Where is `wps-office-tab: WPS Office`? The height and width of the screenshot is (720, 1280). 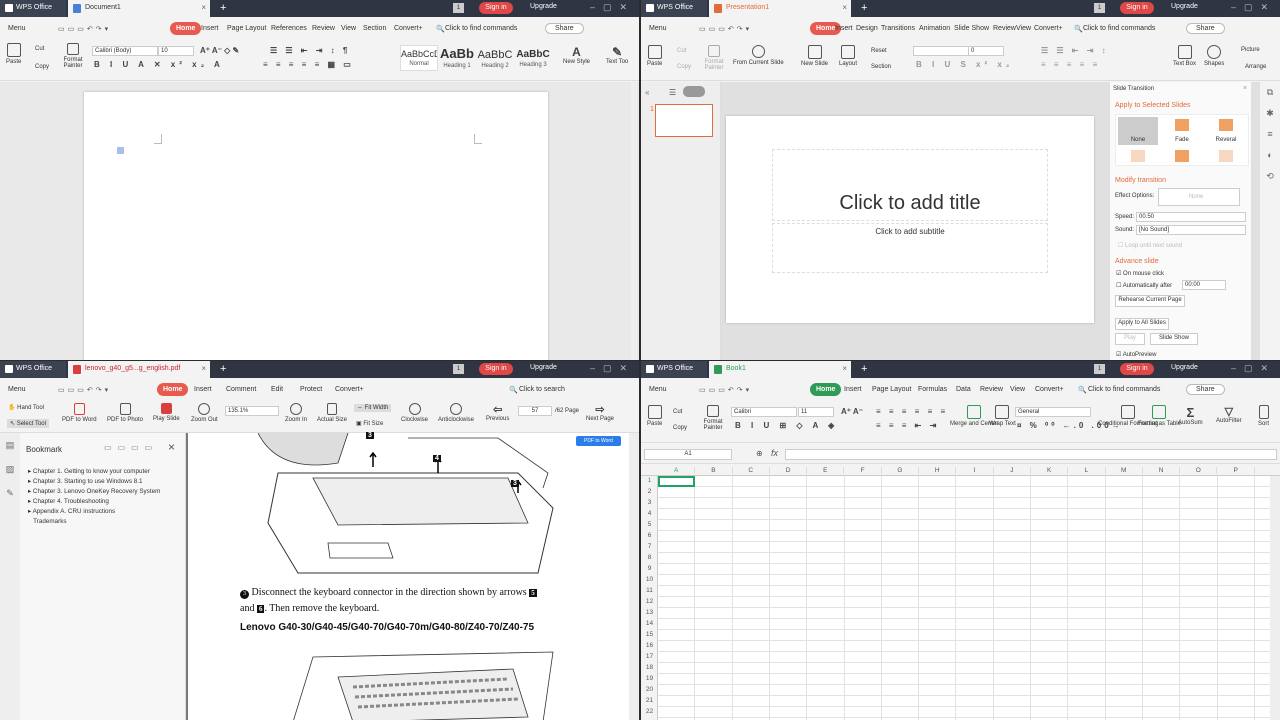 wps-office-tab: WPS Office is located at coordinates (674, 369).